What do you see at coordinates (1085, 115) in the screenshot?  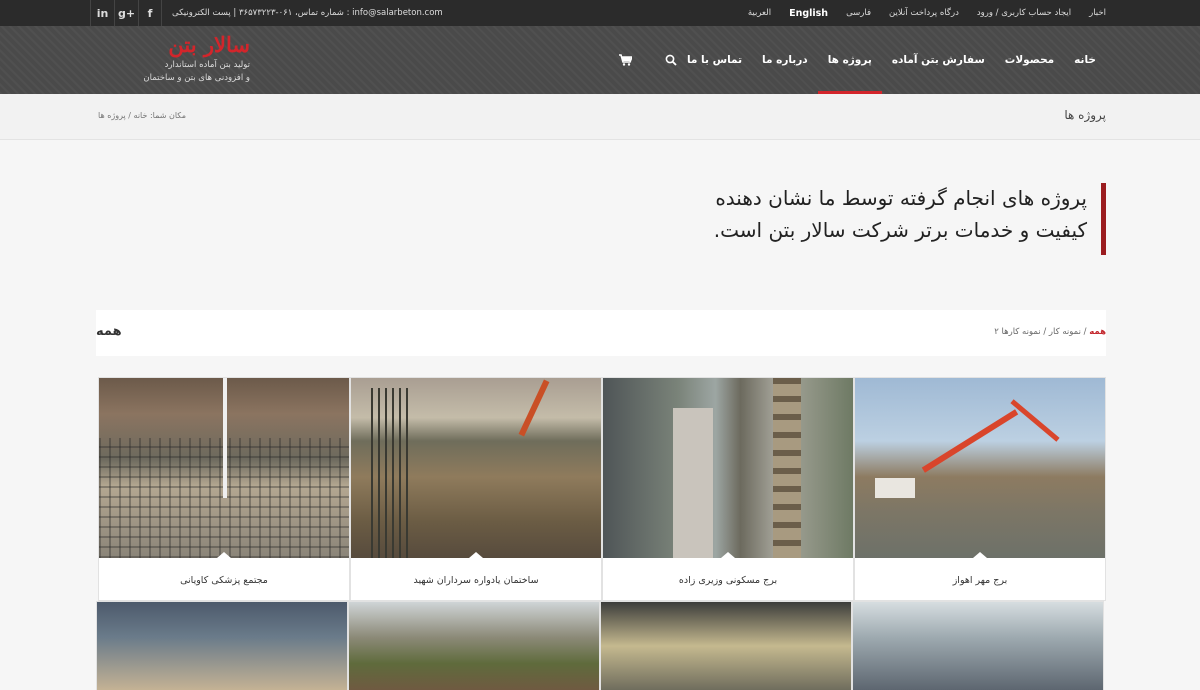 I see `page-title: پروژه ها` at bounding box center [1085, 115].